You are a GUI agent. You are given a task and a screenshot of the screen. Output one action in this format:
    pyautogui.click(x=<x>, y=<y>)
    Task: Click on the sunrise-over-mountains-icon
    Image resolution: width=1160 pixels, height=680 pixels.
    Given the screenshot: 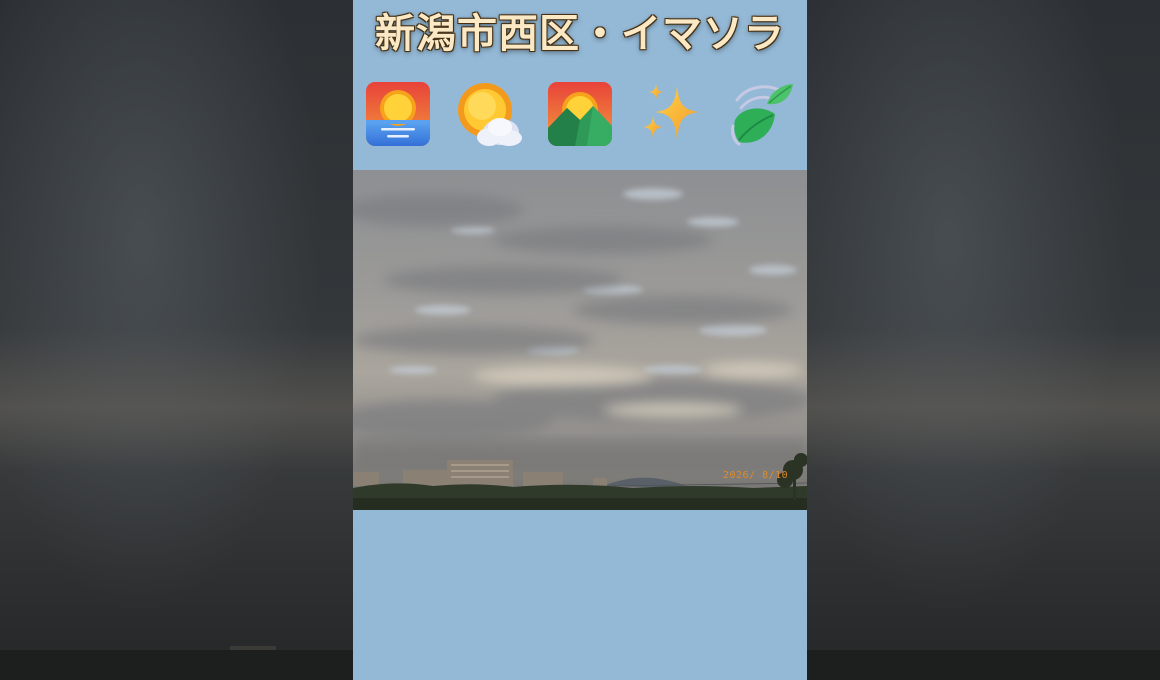 What is the action you would take?
    pyautogui.click(x=580, y=114)
    